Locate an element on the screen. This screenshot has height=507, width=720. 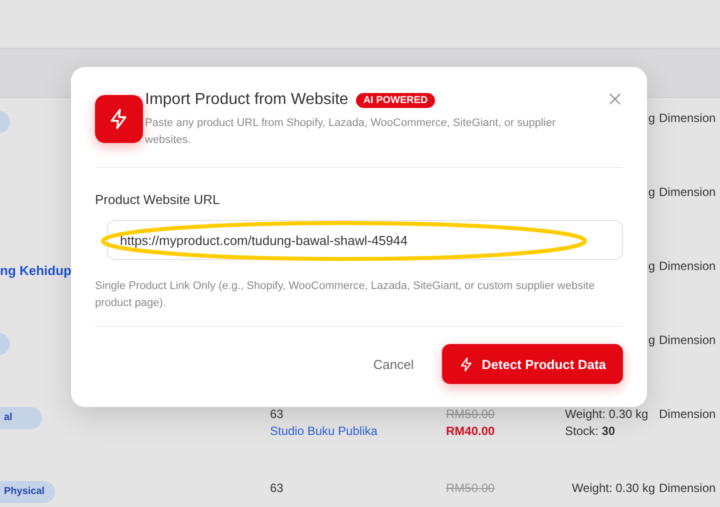
type-tag: Physical is located at coordinates (27, 492).